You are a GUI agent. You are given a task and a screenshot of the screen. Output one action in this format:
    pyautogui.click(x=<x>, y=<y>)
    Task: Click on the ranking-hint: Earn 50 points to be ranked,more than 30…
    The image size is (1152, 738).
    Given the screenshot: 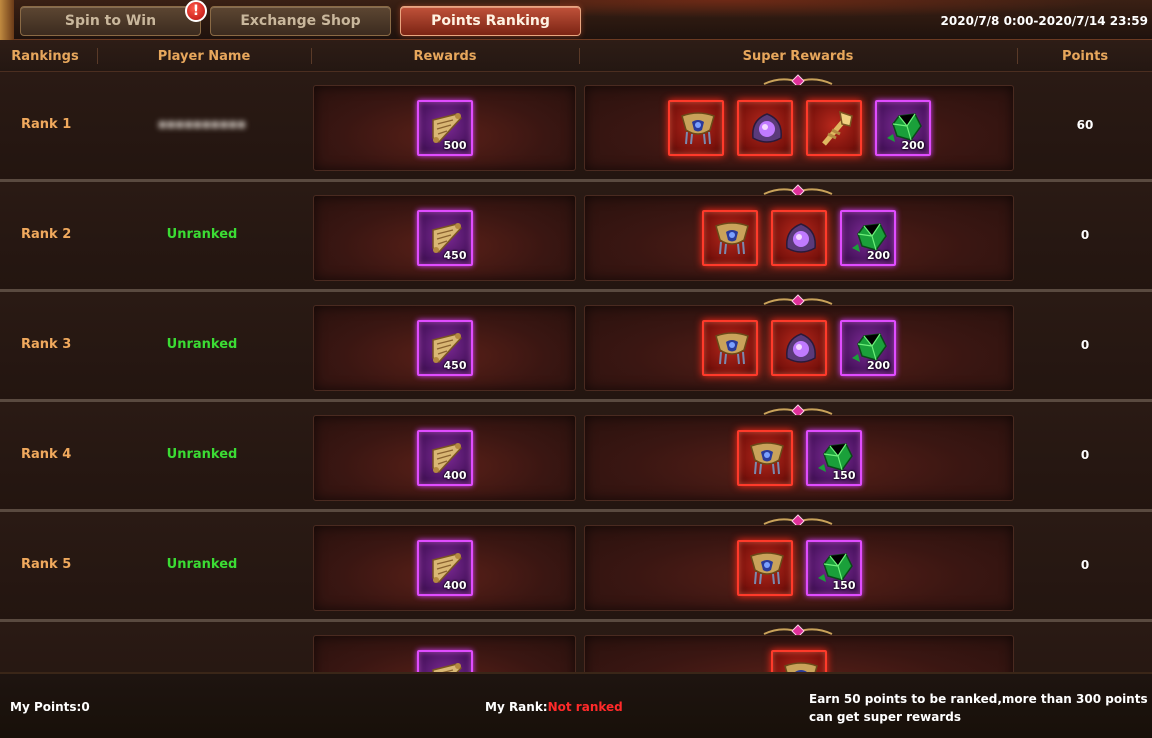 What is the action you would take?
    pyautogui.click(x=978, y=708)
    